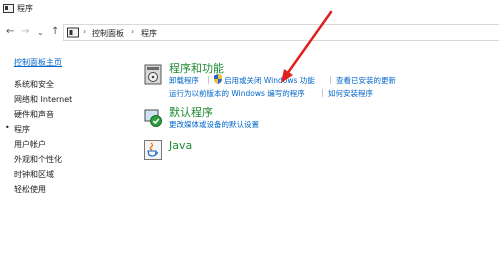 Image resolution: width=499 pixels, height=253 pixels. Describe the element at coordinates (184, 80) in the screenshot. I see `uninstall-program-link: 卸载程序` at that location.